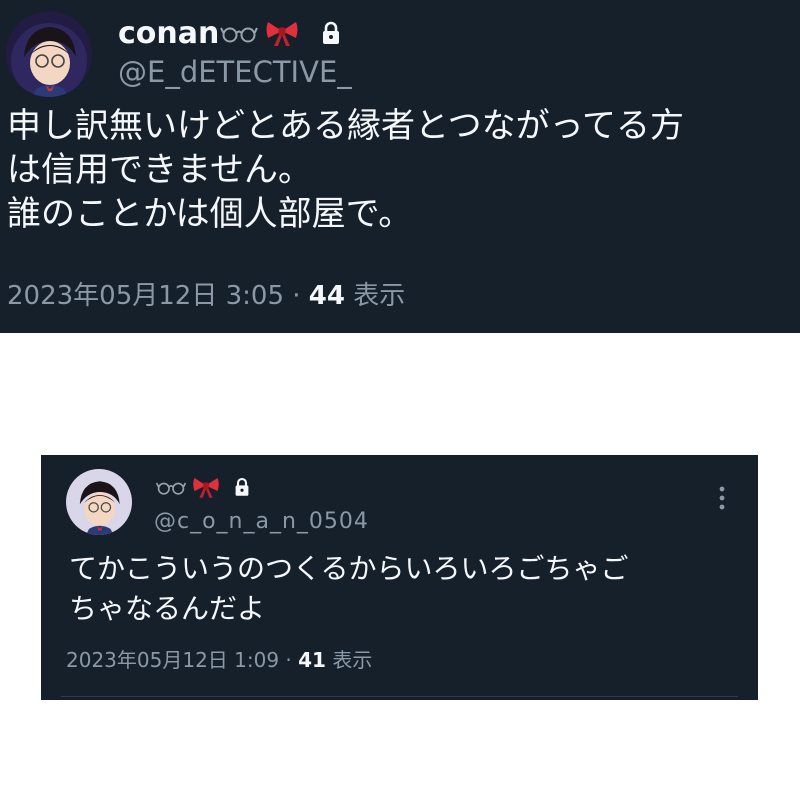  Describe the element at coordinates (261, 521) in the screenshot. I see `user-handle: @c_o_n_a_n_0504` at that location.